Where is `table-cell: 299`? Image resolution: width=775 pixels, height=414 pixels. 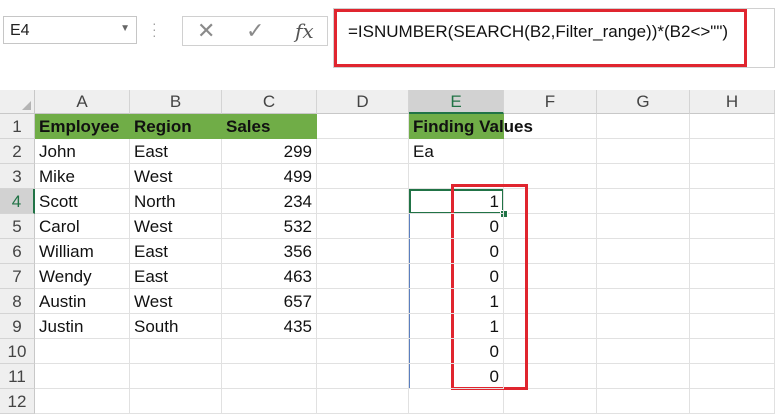
table-cell: 299 is located at coordinates (269, 151).